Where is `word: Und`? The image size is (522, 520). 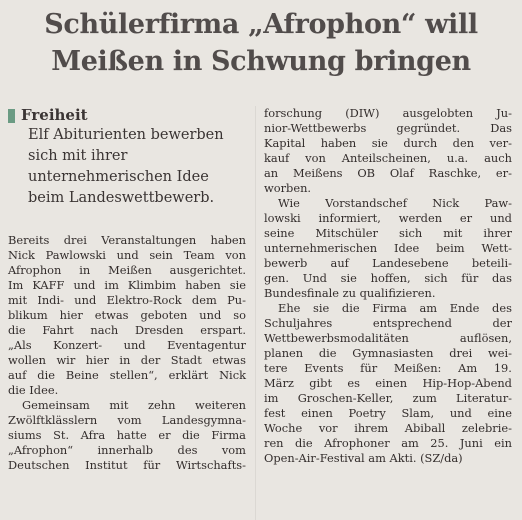
word: Und is located at coordinates (314, 278).